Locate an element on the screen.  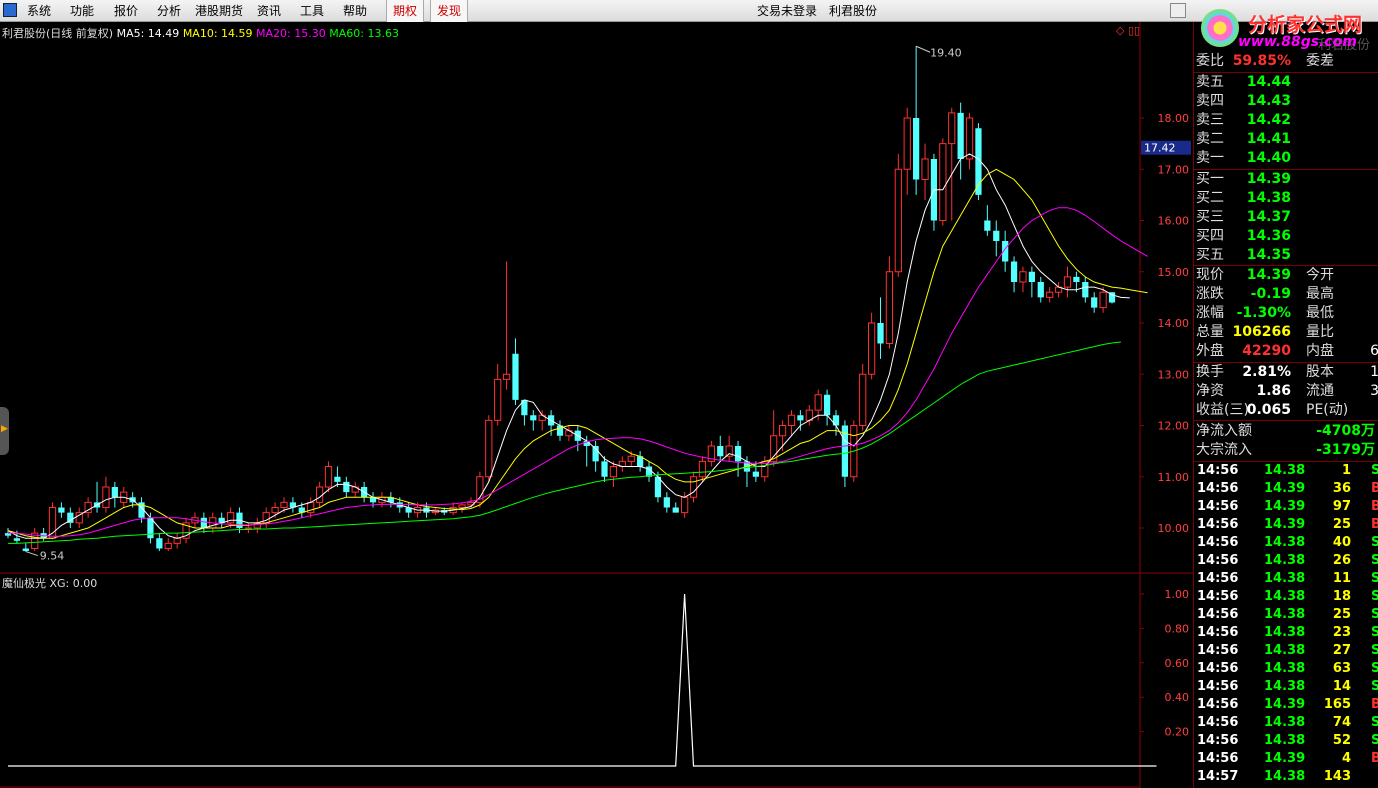
ask-level: 卖二 14.41 is located at coordinates (1286, 139).